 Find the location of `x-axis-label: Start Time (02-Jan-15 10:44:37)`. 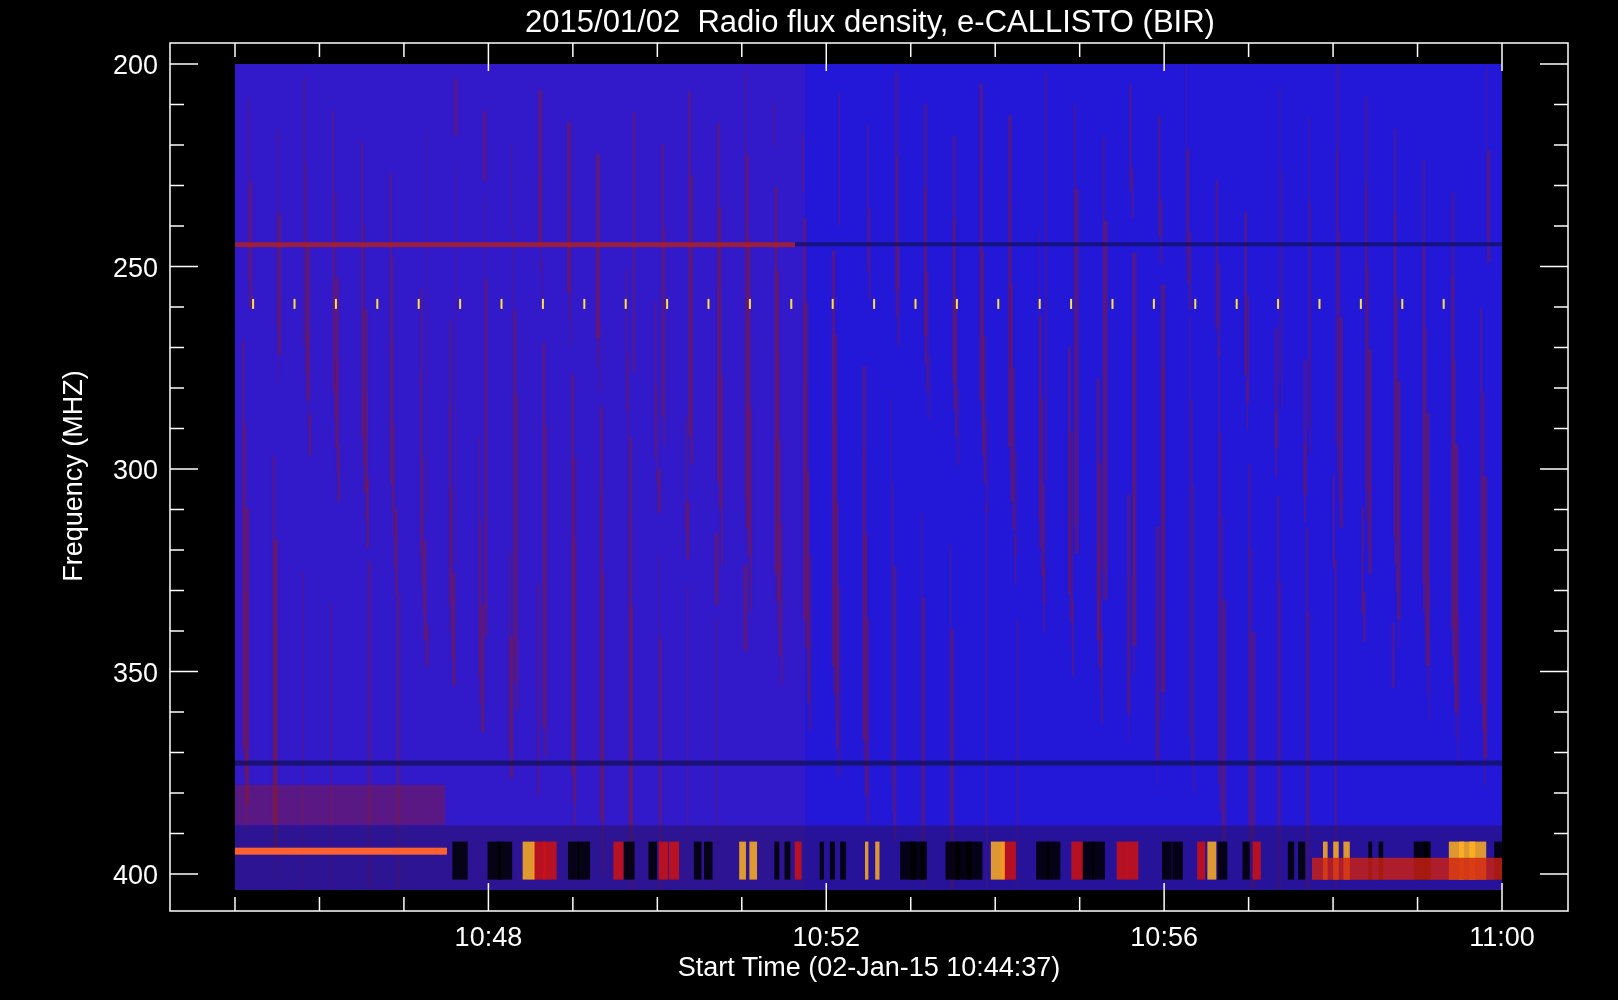

x-axis-label: Start Time (02-Jan-15 10:44:37) is located at coordinates (869, 967).